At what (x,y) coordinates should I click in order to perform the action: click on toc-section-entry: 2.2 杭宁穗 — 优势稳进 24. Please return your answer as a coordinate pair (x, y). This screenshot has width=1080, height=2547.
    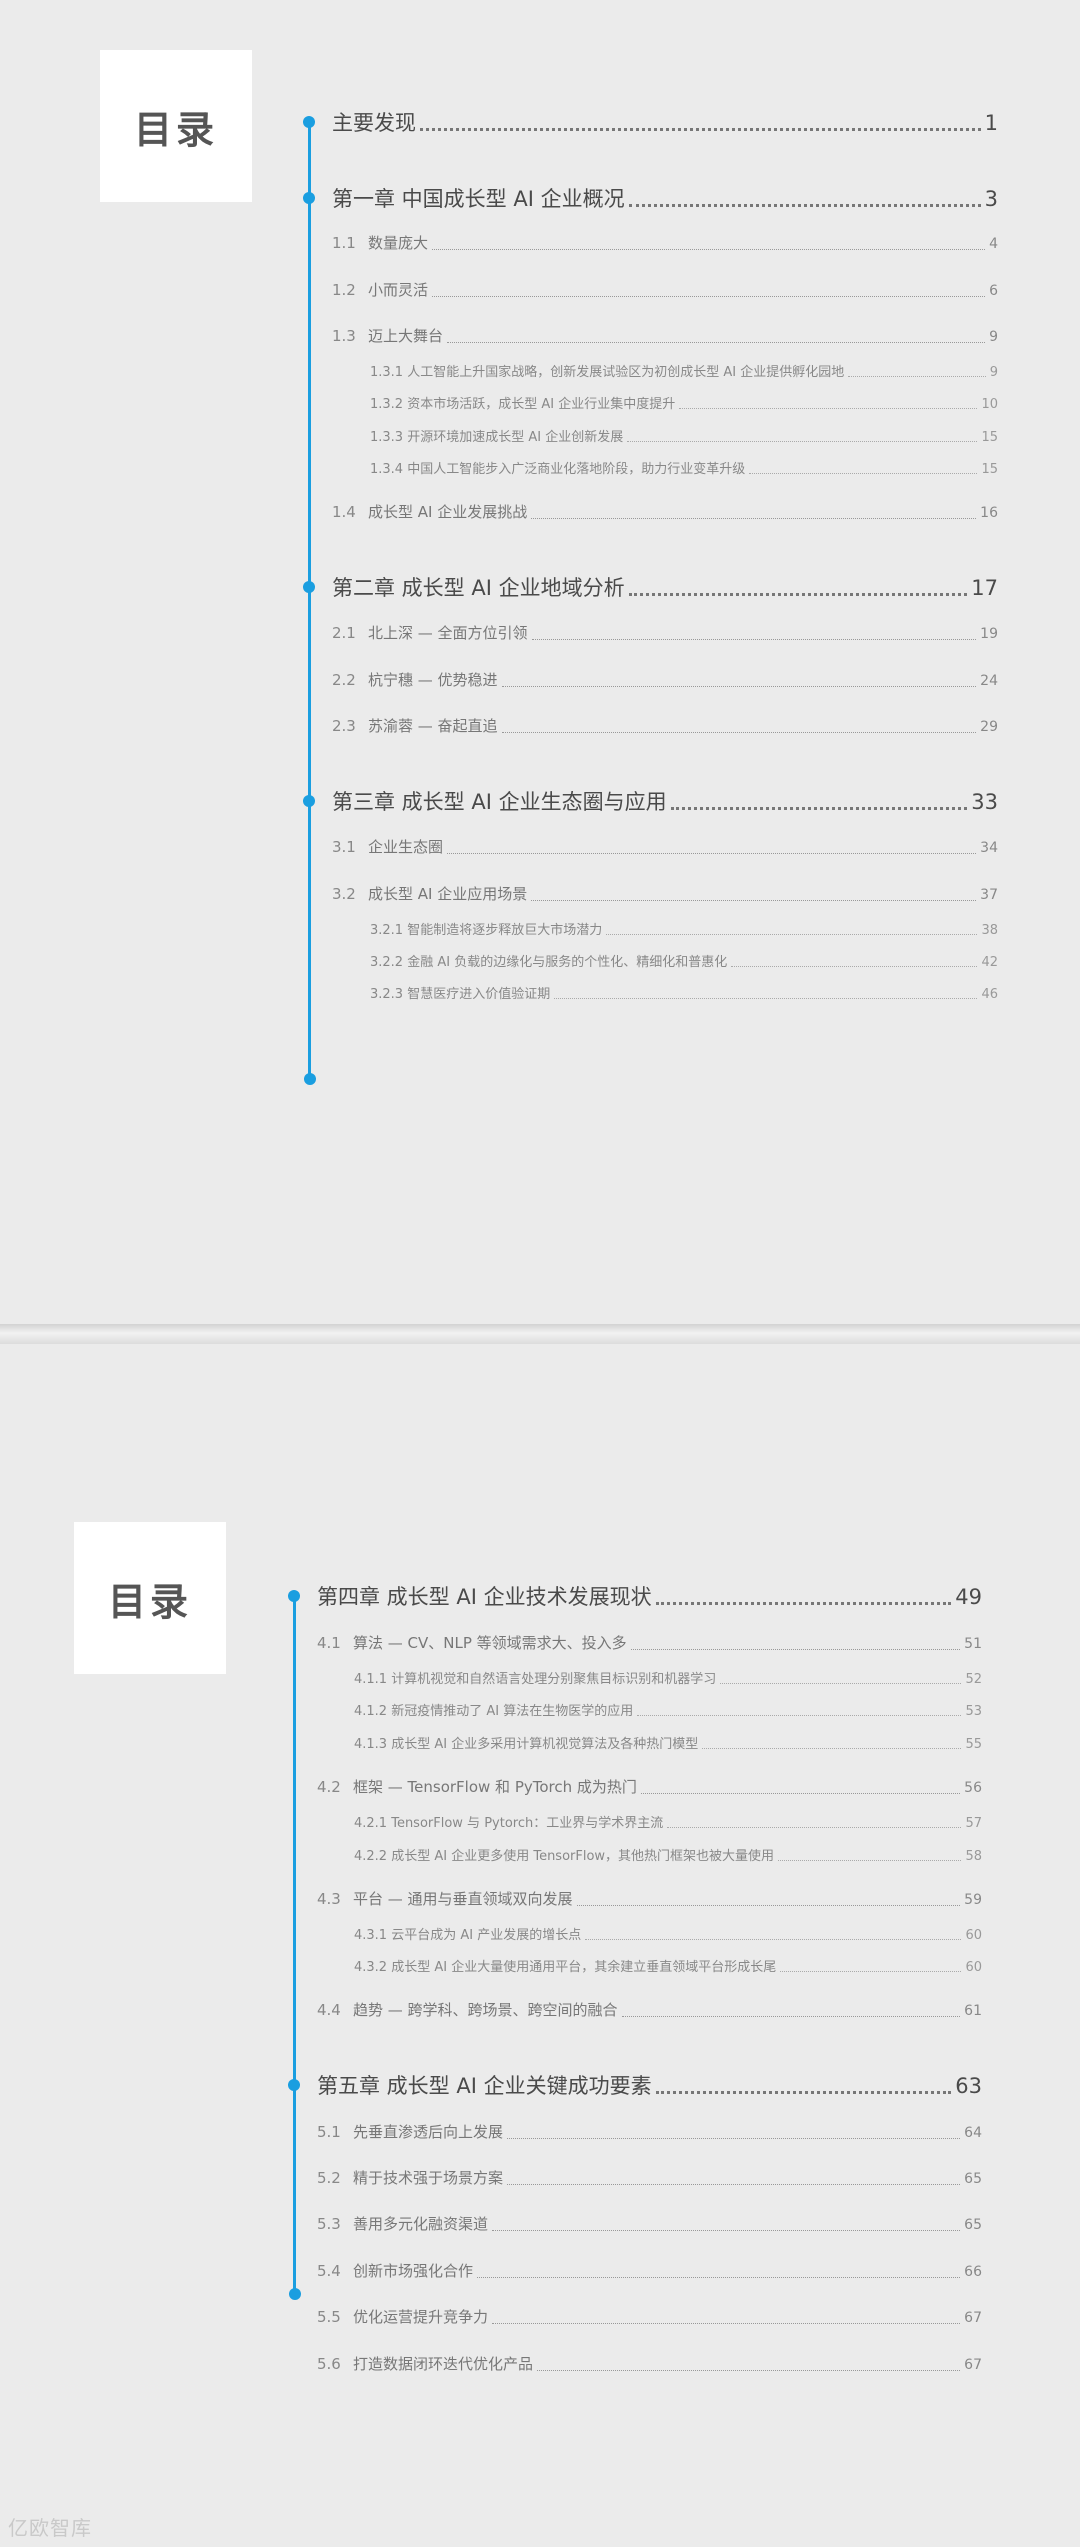
    Looking at the image, I should click on (665, 680).